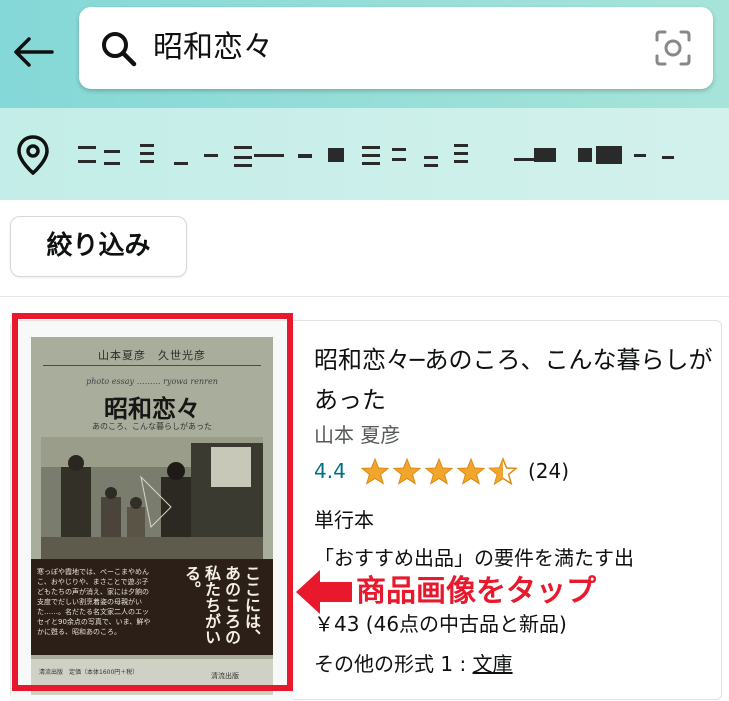  I want to click on search-input: 昭和恋々, so click(213, 48).